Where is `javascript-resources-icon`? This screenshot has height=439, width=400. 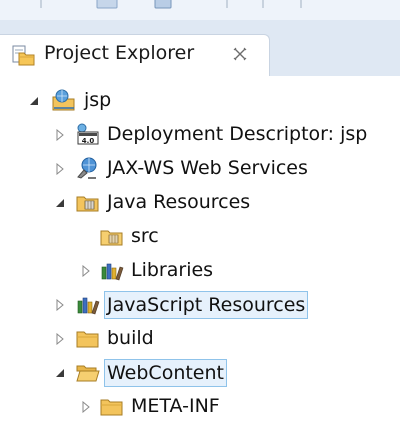
javascript-resources-icon is located at coordinates (88, 306).